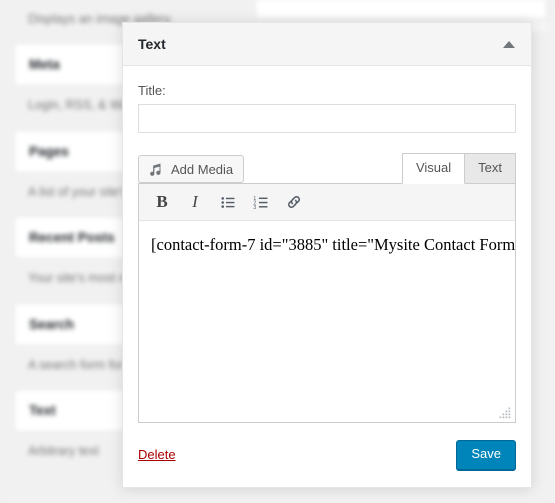 Image resolution: width=555 pixels, height=503 pixels. What do you see at coordinates (157, 454) in the screenshot?
I see `delete-link: Delete` at bounding box center [157, 454].